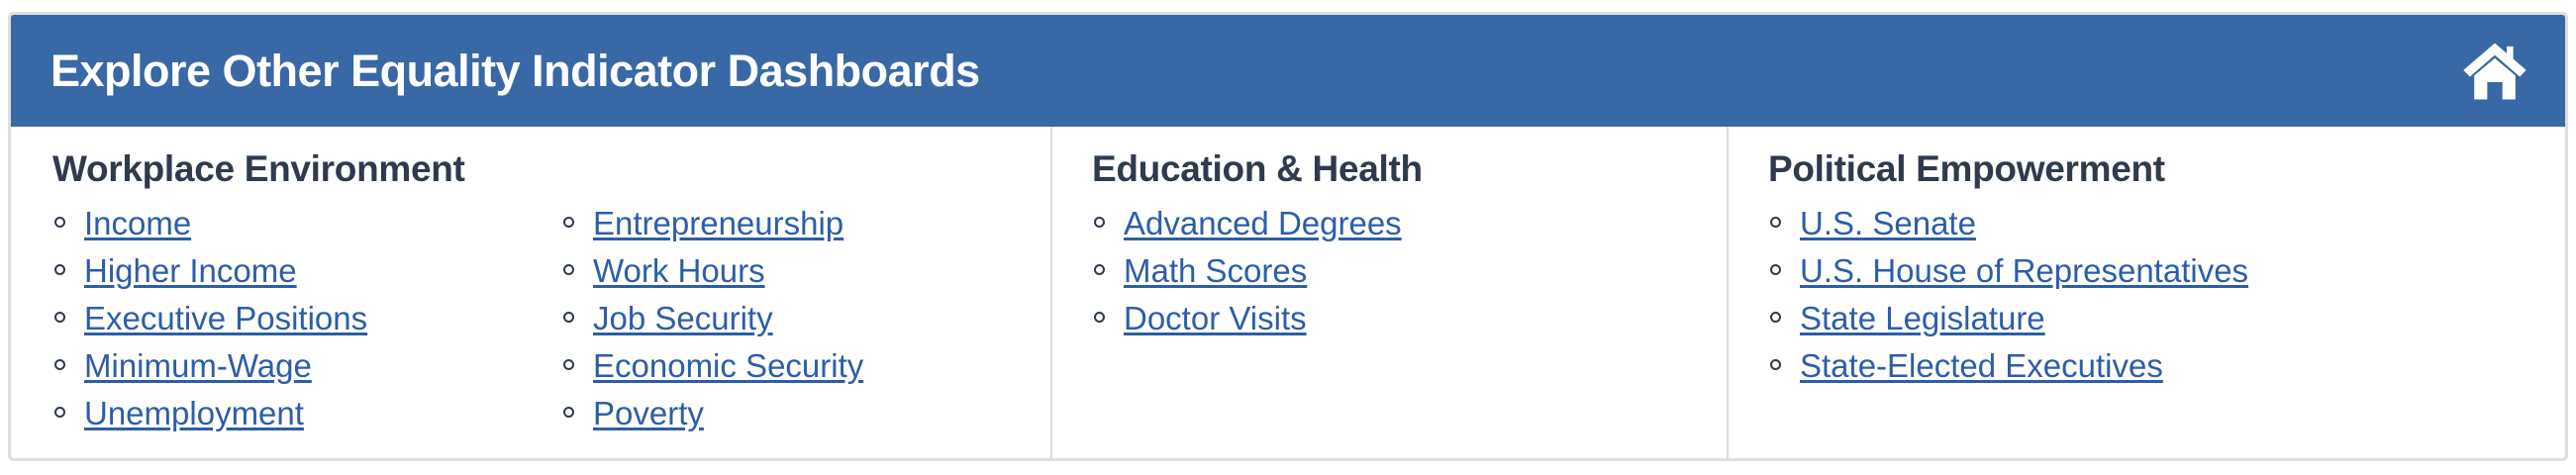  What do you see at coordinates (1982, 365) in the screenshot?
I see `link-state-elected-executives: State-Elected Executives` at bounding box center [1982, 365].